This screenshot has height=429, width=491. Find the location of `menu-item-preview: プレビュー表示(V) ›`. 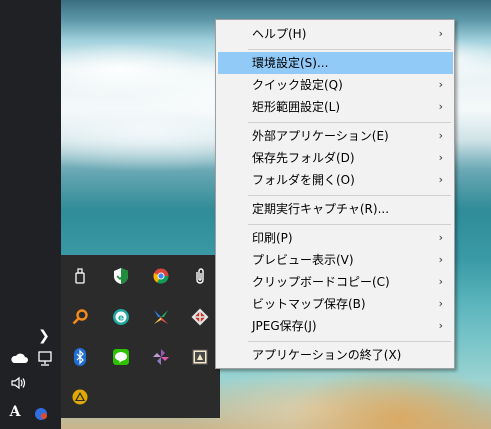

menu-item-preview: プレビュー表示(V) › is located at coordinates (335, 260).